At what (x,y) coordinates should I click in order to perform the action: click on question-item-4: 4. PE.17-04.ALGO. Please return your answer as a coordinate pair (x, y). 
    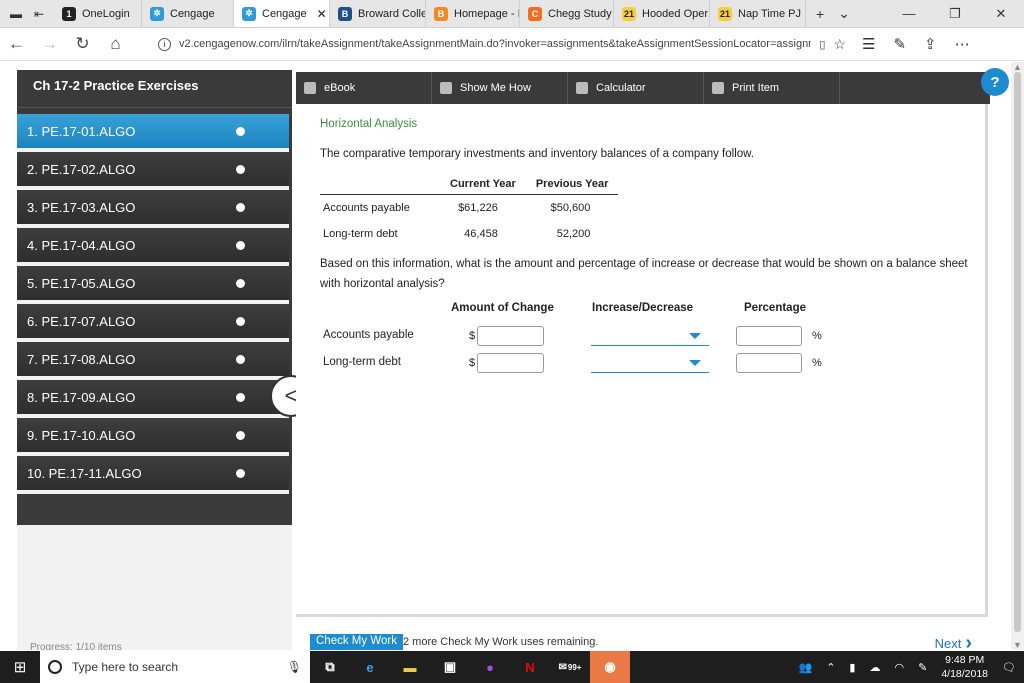
    Looking at the image, I should click on (153, 245).